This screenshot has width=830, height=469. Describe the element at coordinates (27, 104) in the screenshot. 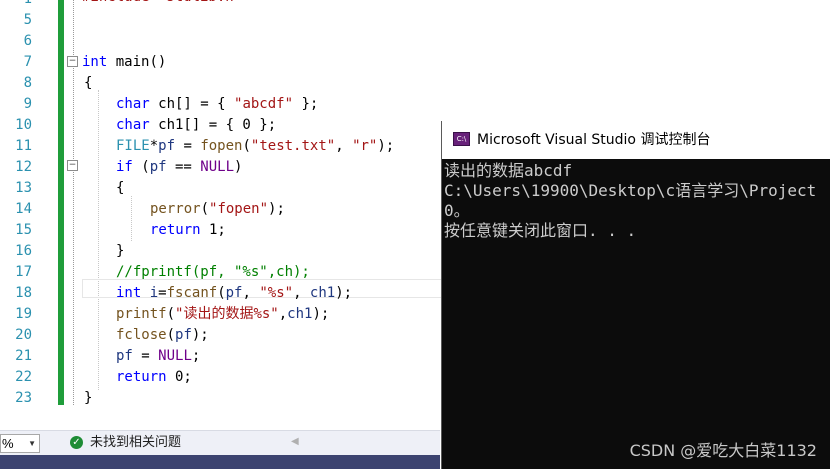

I see `line-number: 9` at that location.